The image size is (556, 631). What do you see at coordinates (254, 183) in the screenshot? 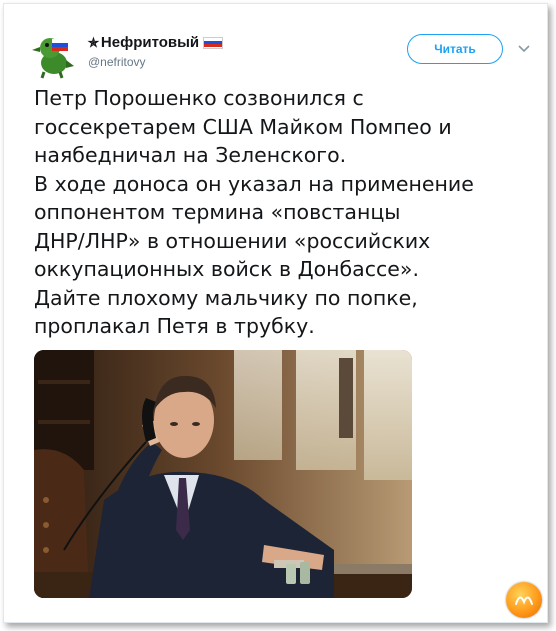
I see `tweet-text-line: В ходе доноса он указал на применение` at bounding box center [254, 183].